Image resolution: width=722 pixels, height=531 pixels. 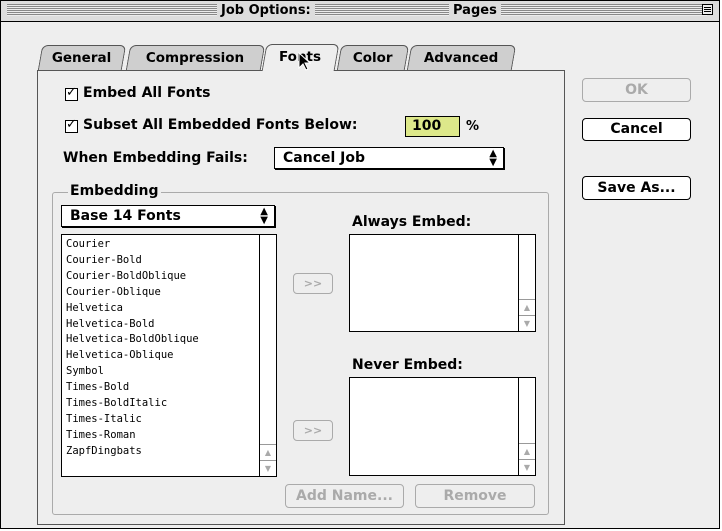 I want to click on embed-all-fonts-label: Embed All Fonts, so click(x=147, y=93).